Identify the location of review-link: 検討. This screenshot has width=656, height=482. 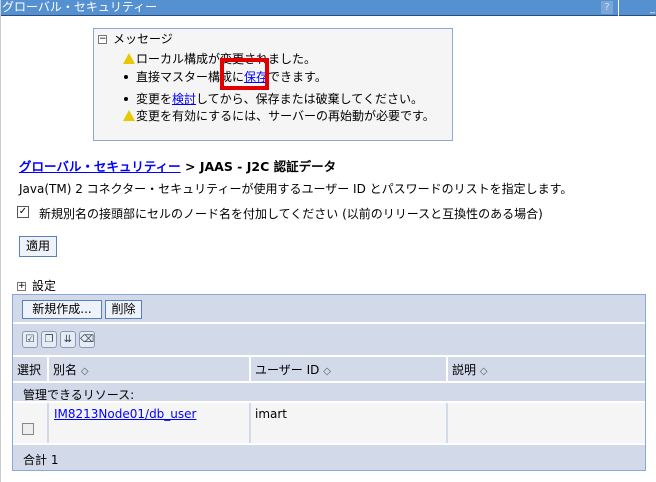
(184, 99).